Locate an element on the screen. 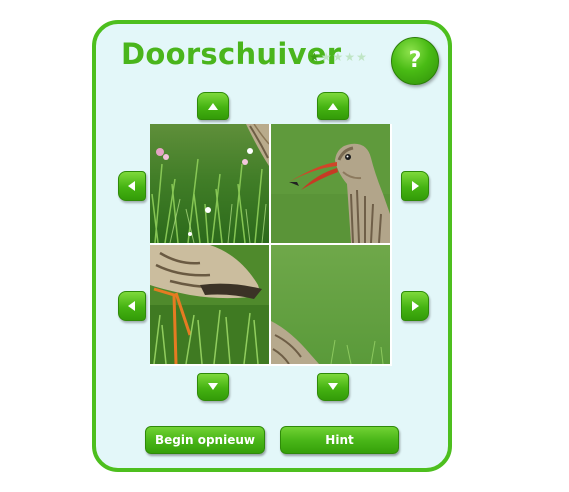 The image size is (569, 492). shift-row-2-right-button is located at coordinates (415, 306).